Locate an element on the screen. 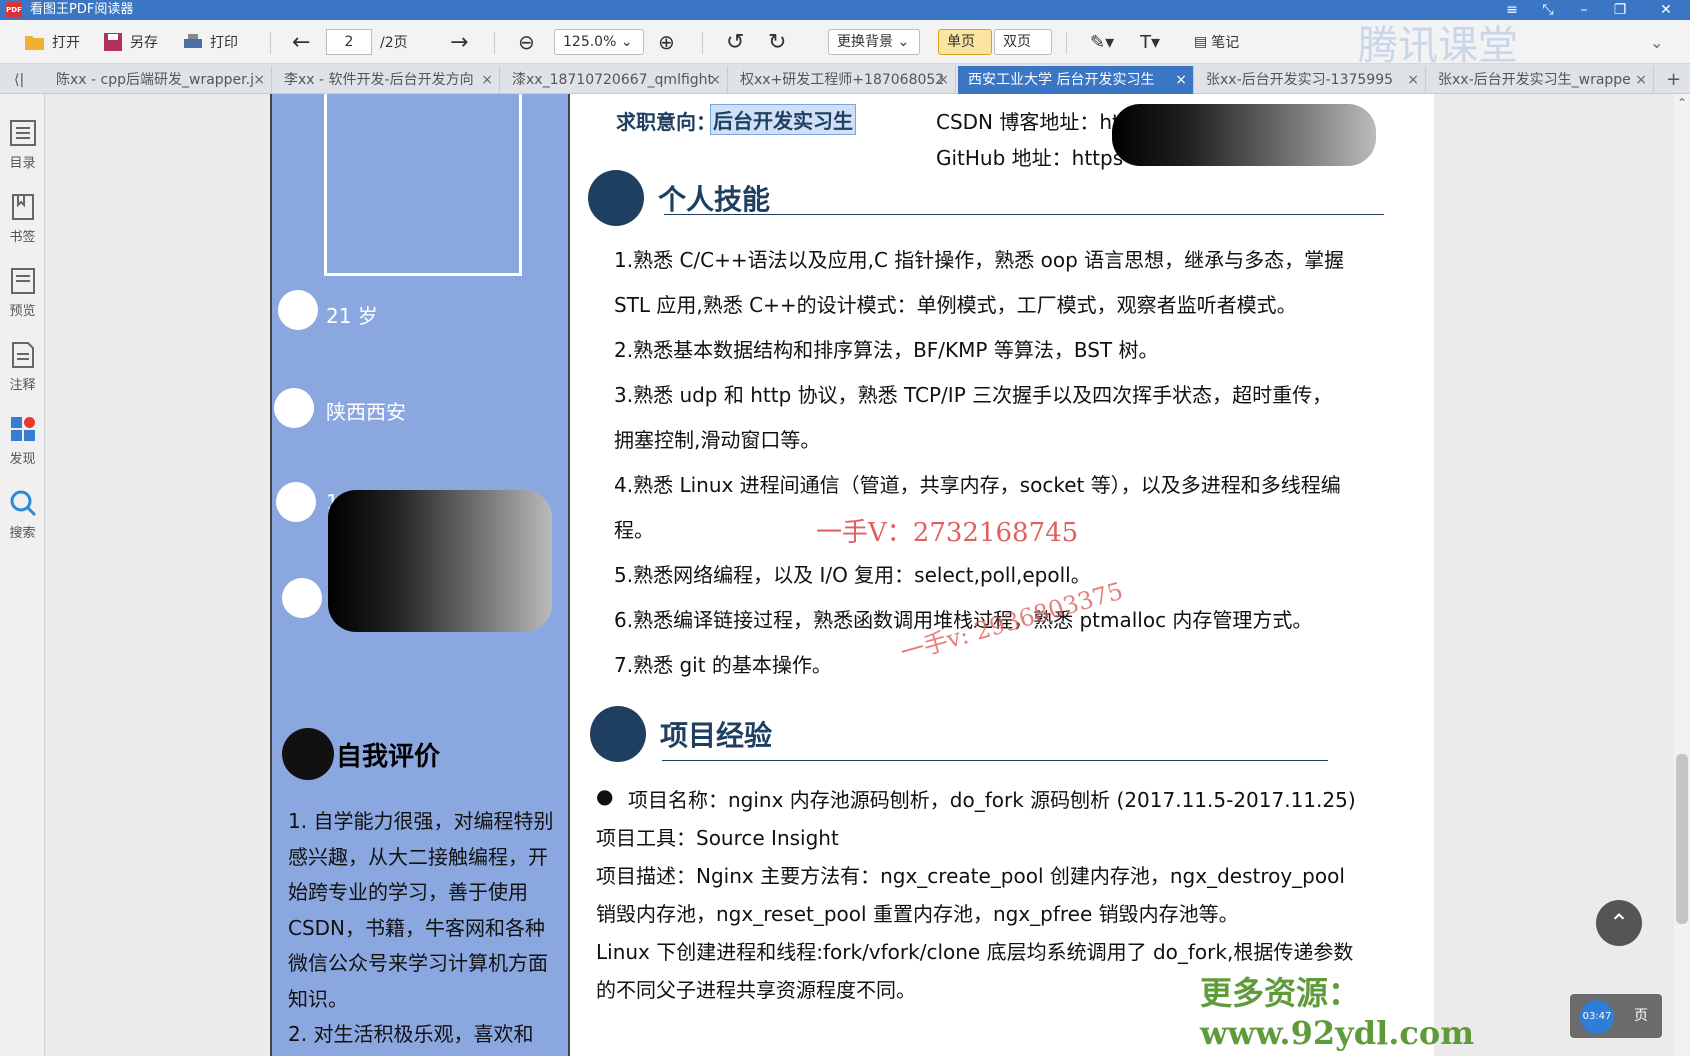 Image resolution: width=1690 pixels, height=1056 pixels. tab-4: 权xx+研发工程师+18706805​2 × is located at coordinates (843, 80).